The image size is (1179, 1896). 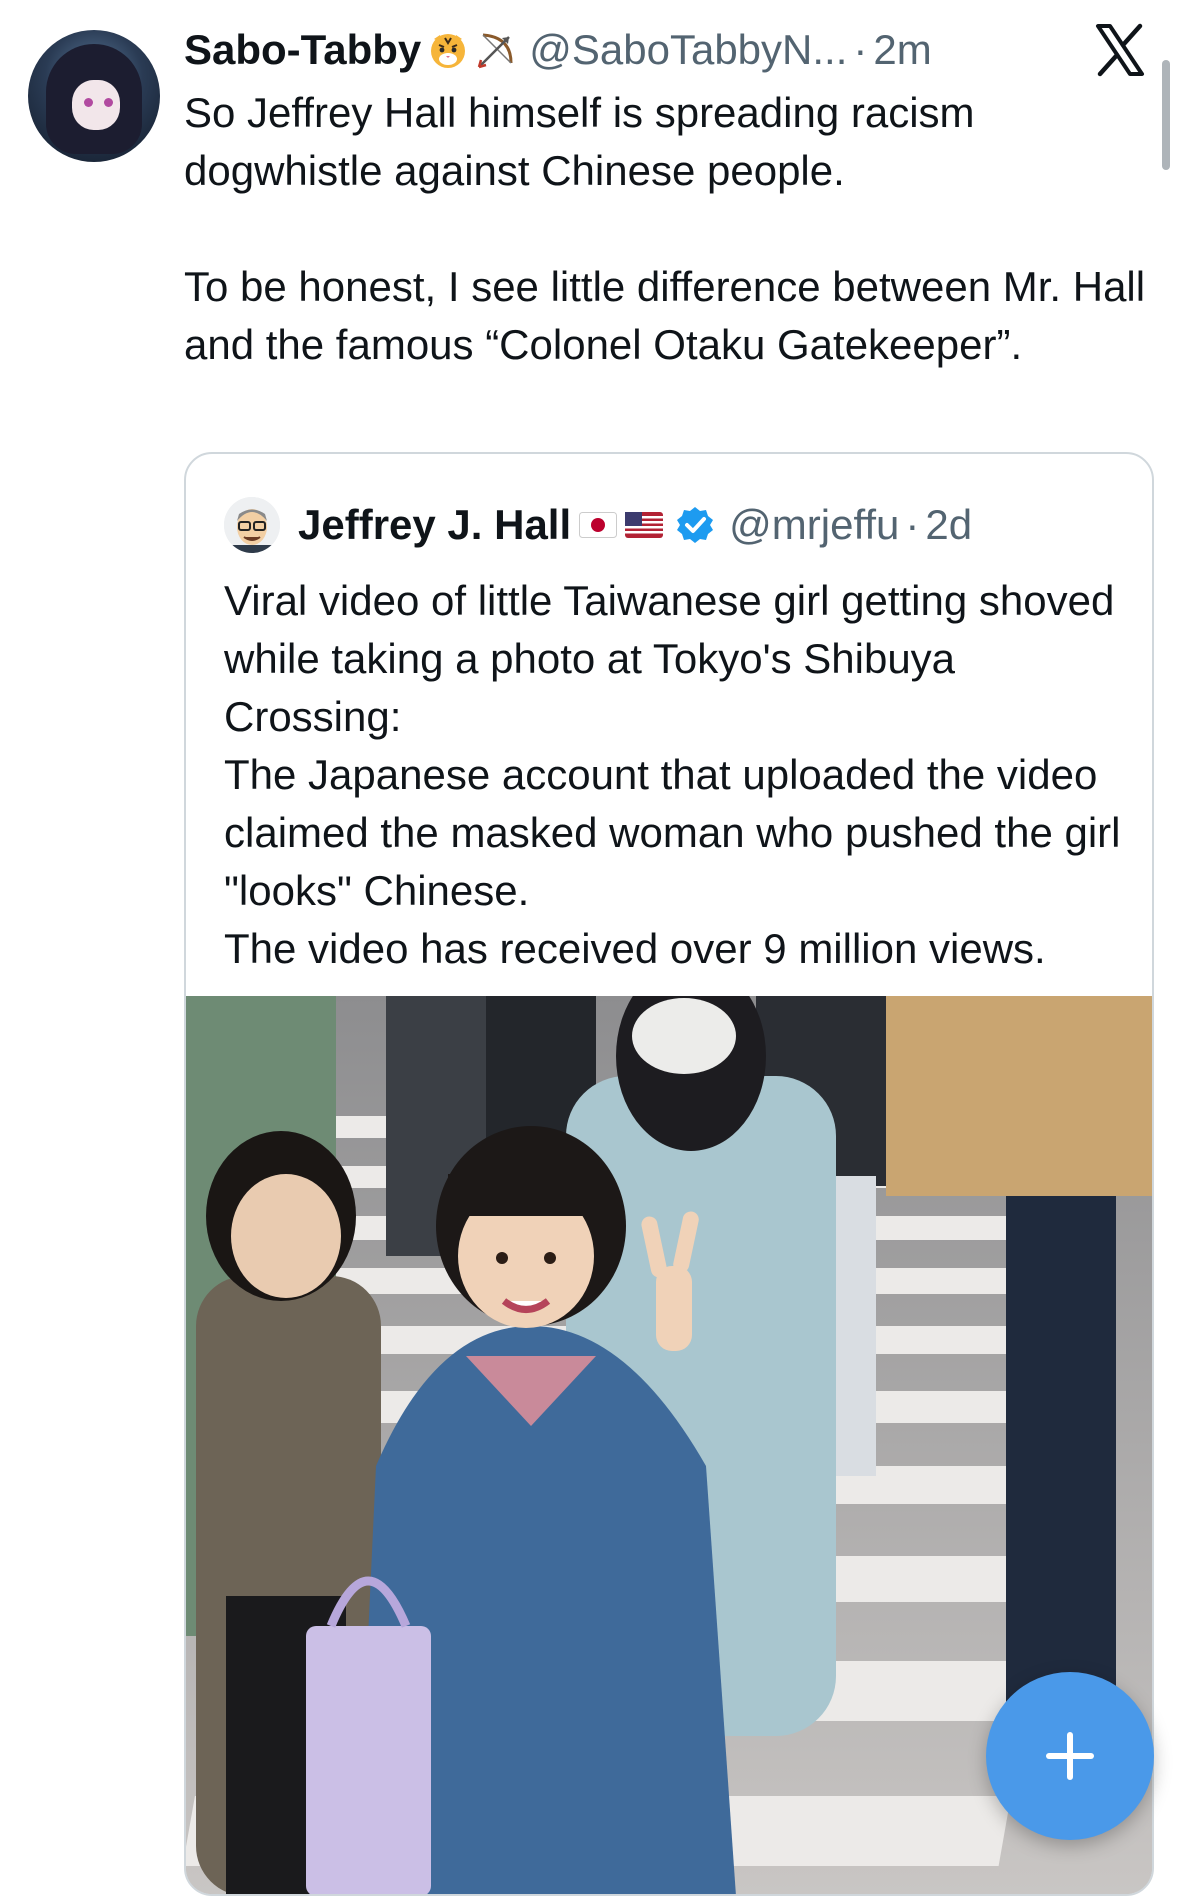 I want to click on plus-icon, so click(x=1070, y=1756).